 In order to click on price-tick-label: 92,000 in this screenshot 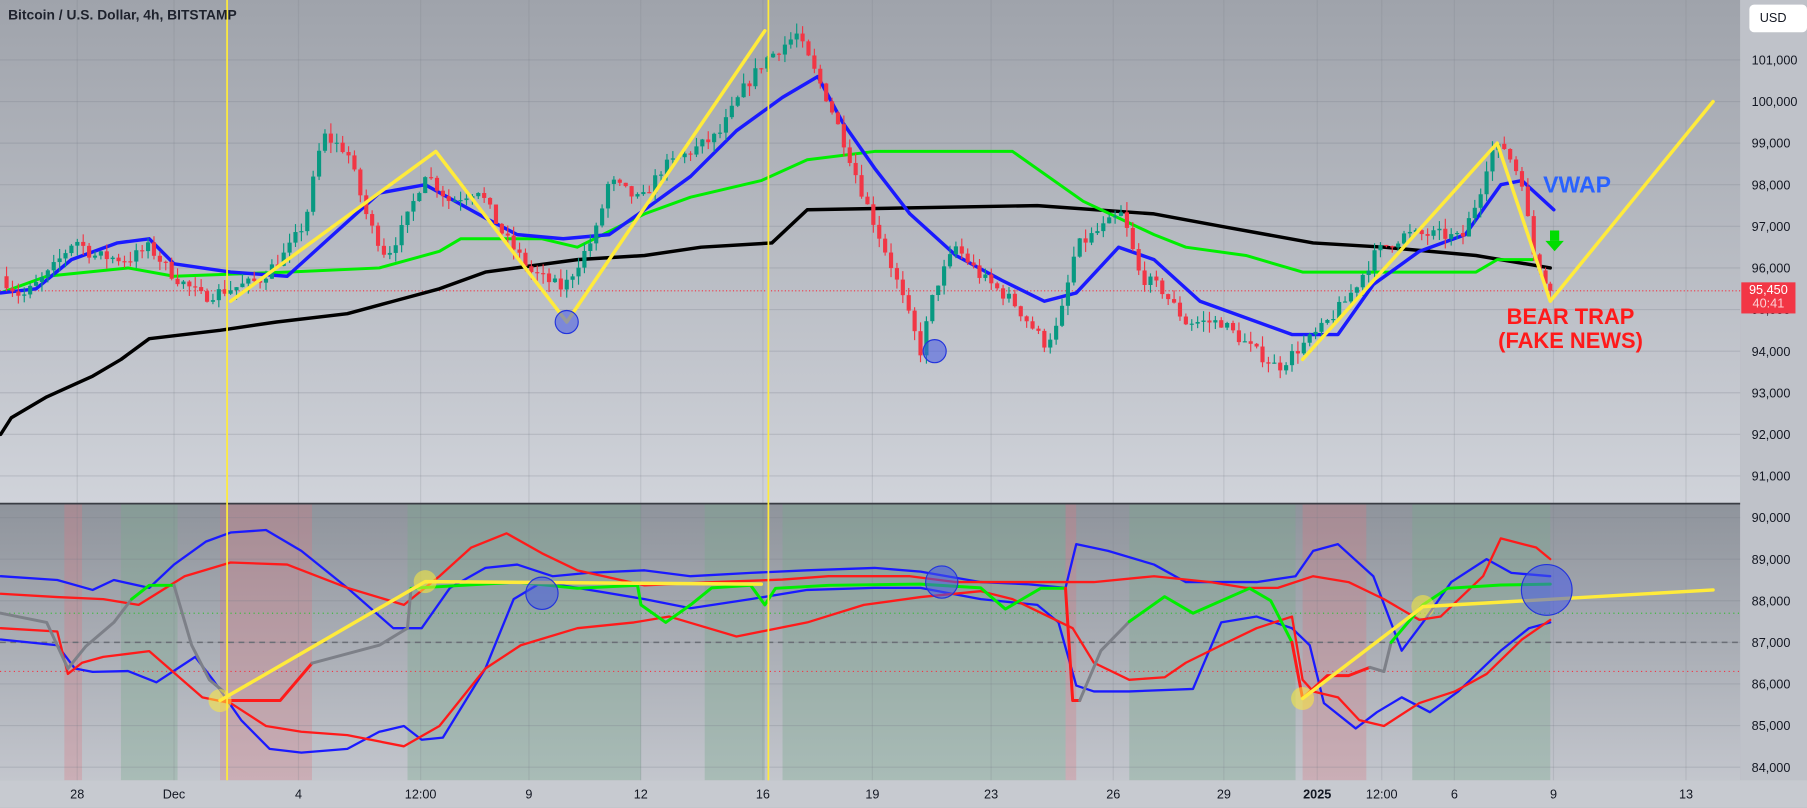, I will do `click(1771, 435)`.